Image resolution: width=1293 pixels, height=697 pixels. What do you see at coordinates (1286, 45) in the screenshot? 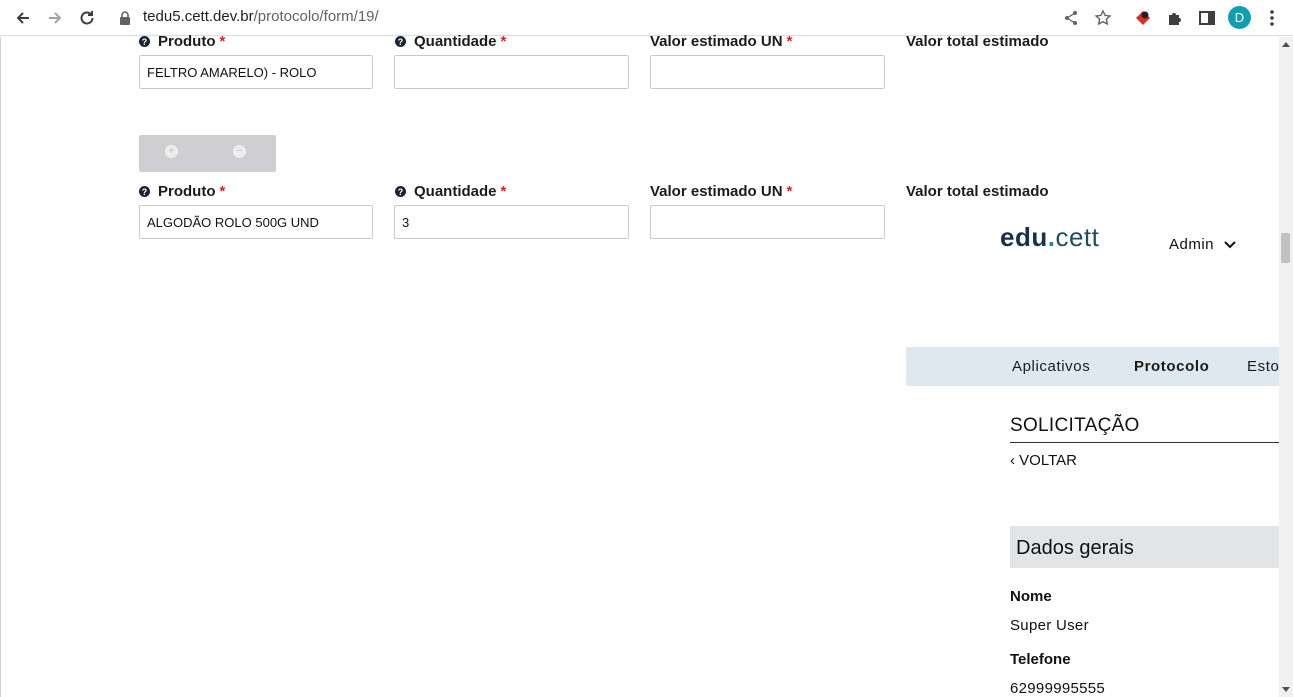
I see `scroll-up-arrow-icon` at bounding box center [1286, 45].